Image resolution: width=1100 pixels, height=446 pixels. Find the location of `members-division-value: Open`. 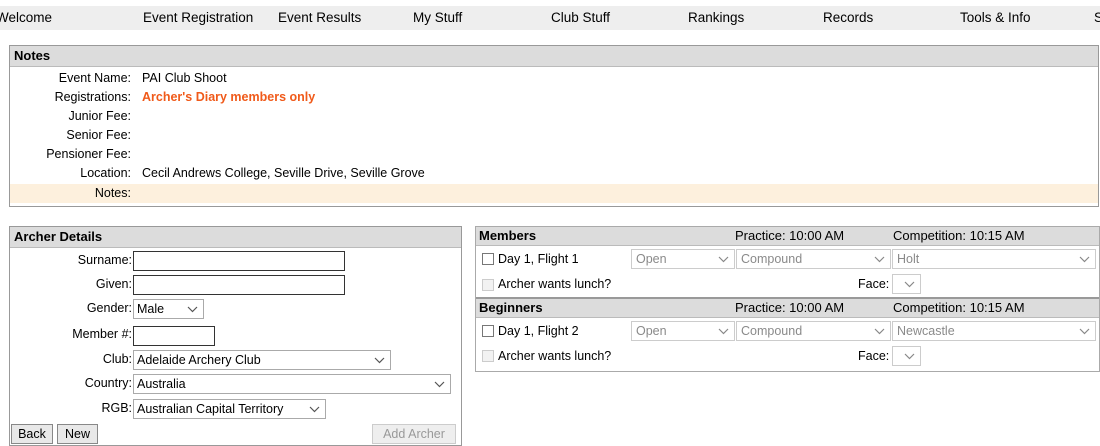

members-division-value: Open is located at coordinates (651, 259).